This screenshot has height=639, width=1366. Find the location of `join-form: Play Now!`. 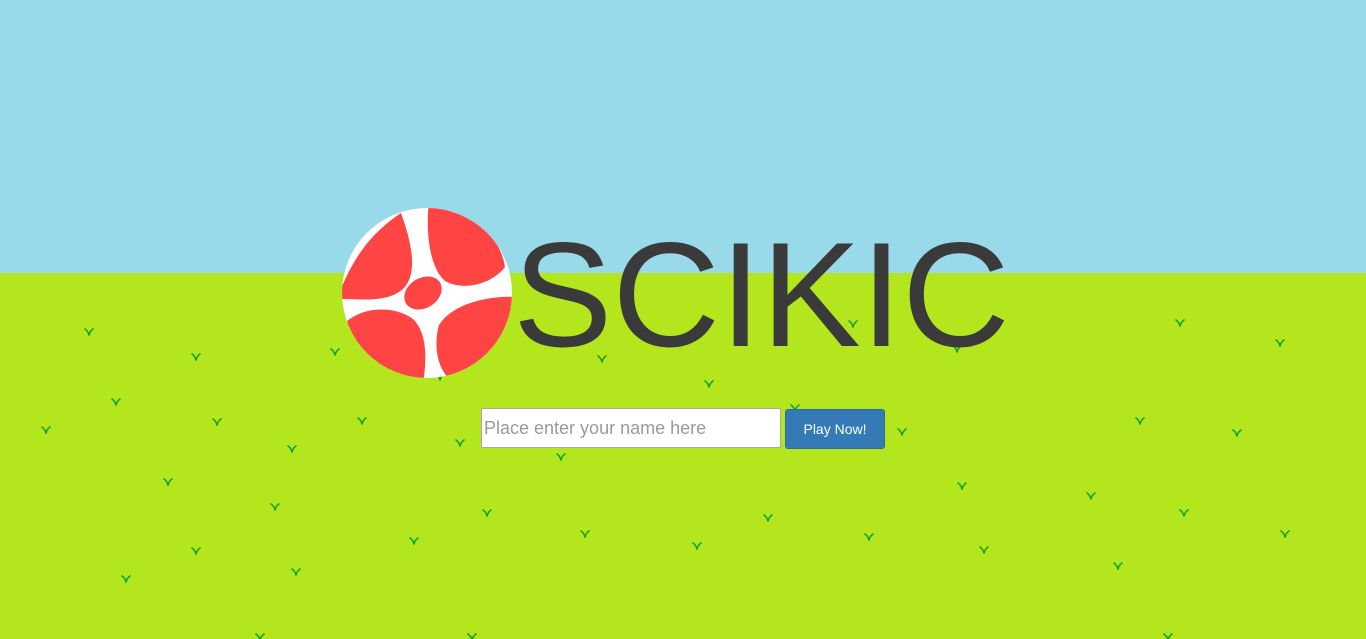

join-form: Play Now! is located at coordinates (683, 428).